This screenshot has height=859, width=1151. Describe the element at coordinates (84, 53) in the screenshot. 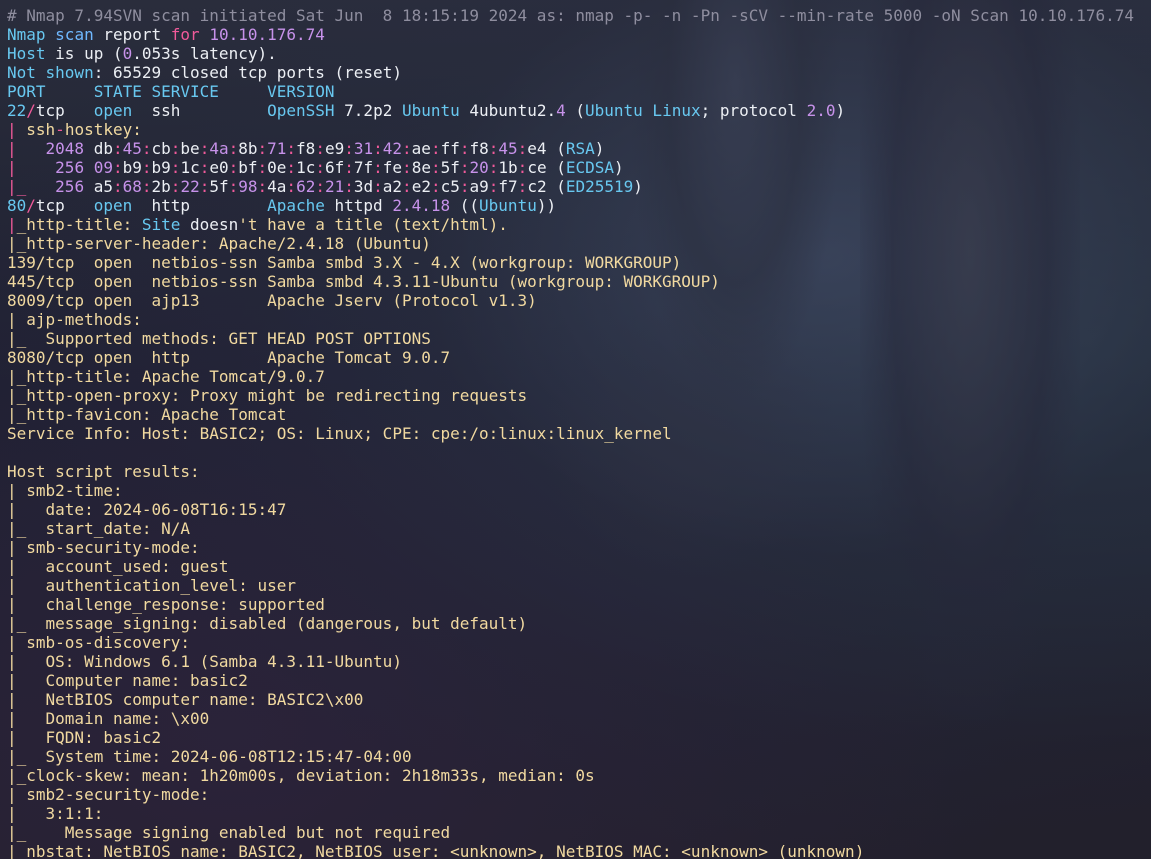

I see `terminal-text: is up (` at that location.